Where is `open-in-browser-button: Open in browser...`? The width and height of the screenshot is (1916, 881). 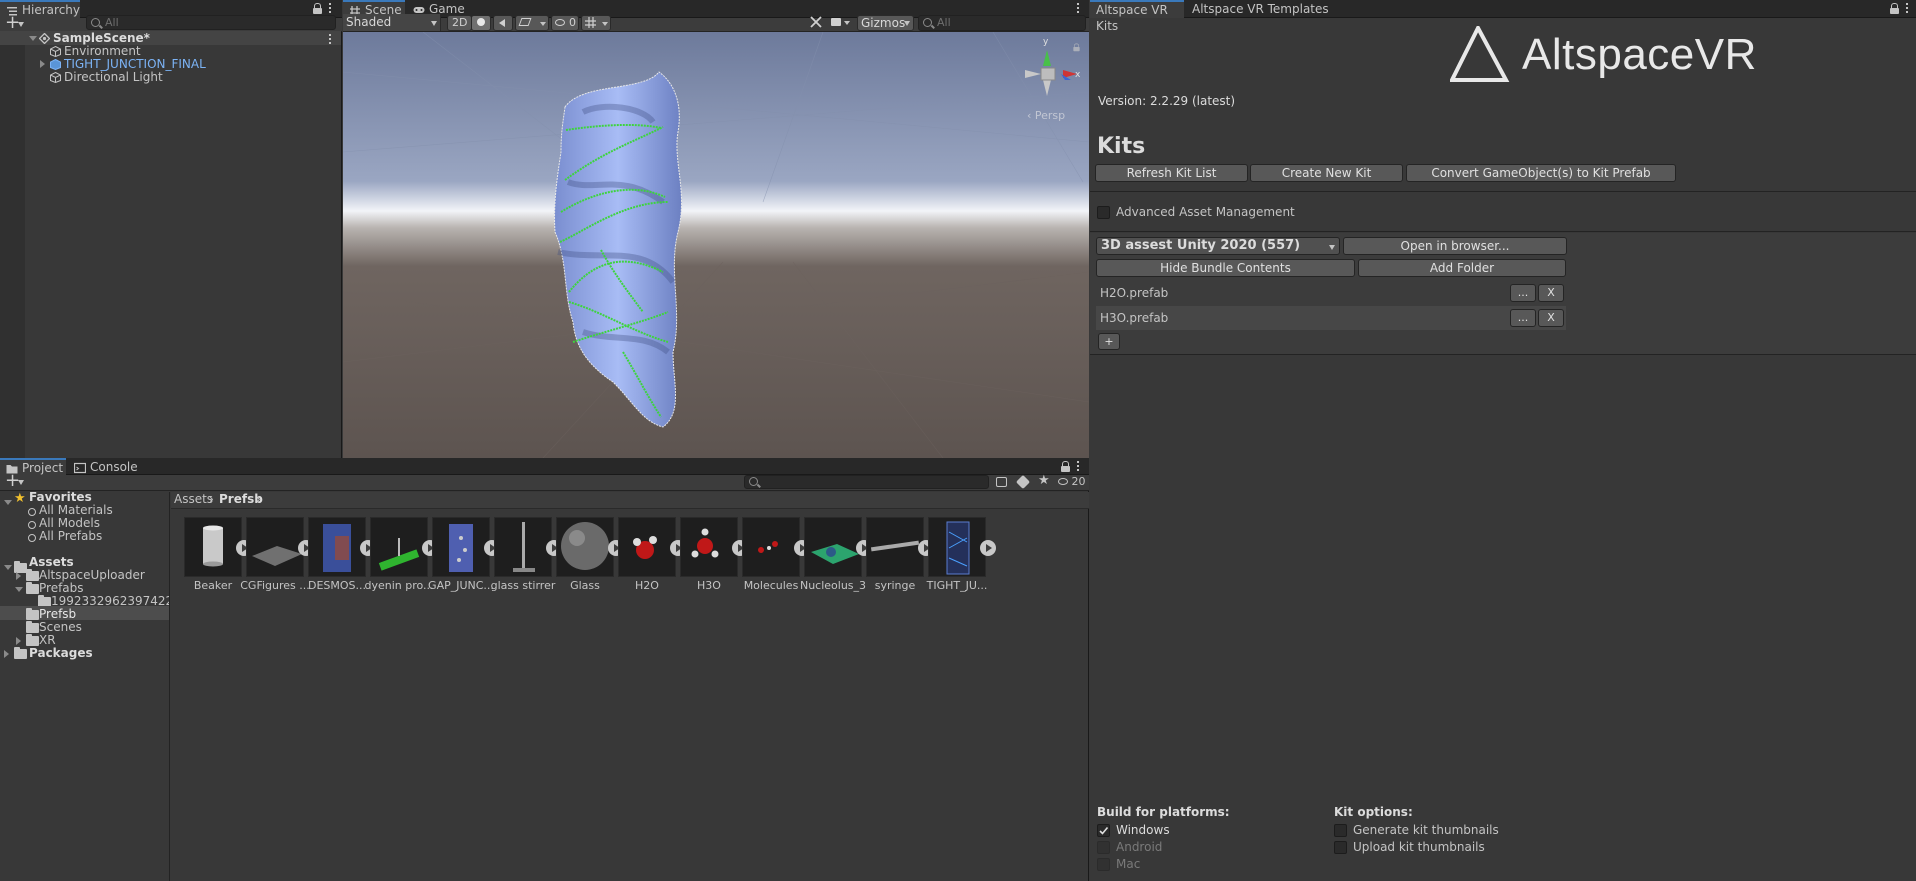 open-in-browser-button: Open in browser... is located at coordinates (1455, 246).